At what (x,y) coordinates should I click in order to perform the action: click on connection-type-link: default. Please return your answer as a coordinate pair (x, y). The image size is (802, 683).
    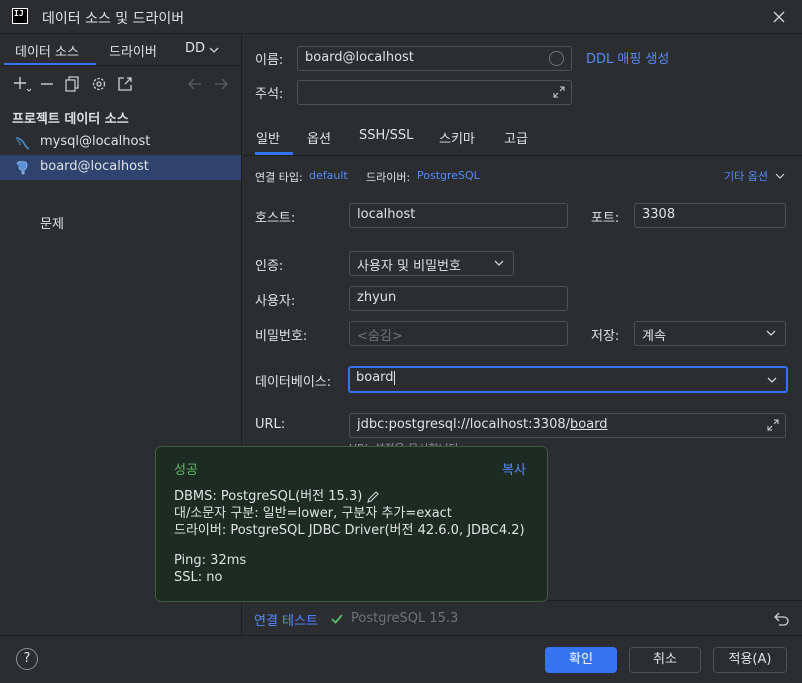
    Looking at the image, I should click on (328, 175).